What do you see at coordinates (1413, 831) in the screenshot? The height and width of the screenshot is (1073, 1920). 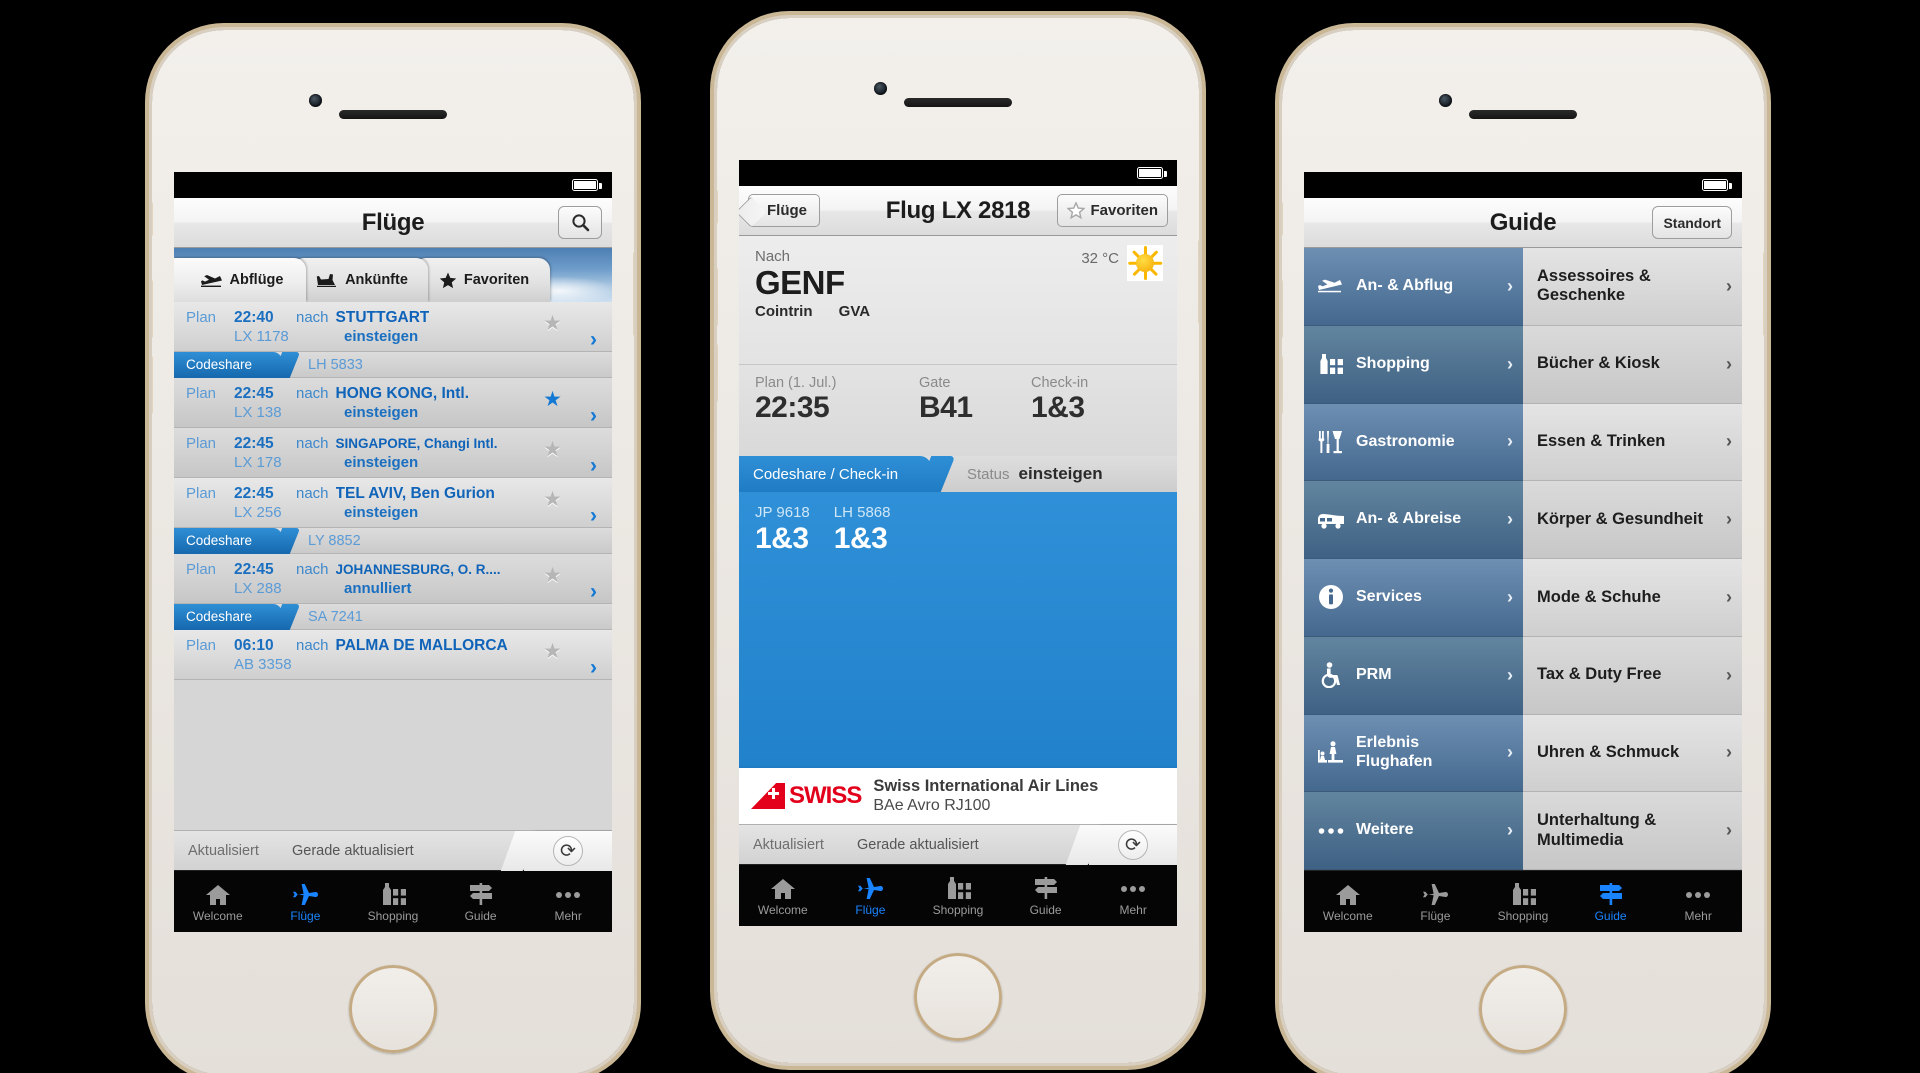 I see `guide-item-weitere: Weitere ›` at bounding box center [1413, 831].